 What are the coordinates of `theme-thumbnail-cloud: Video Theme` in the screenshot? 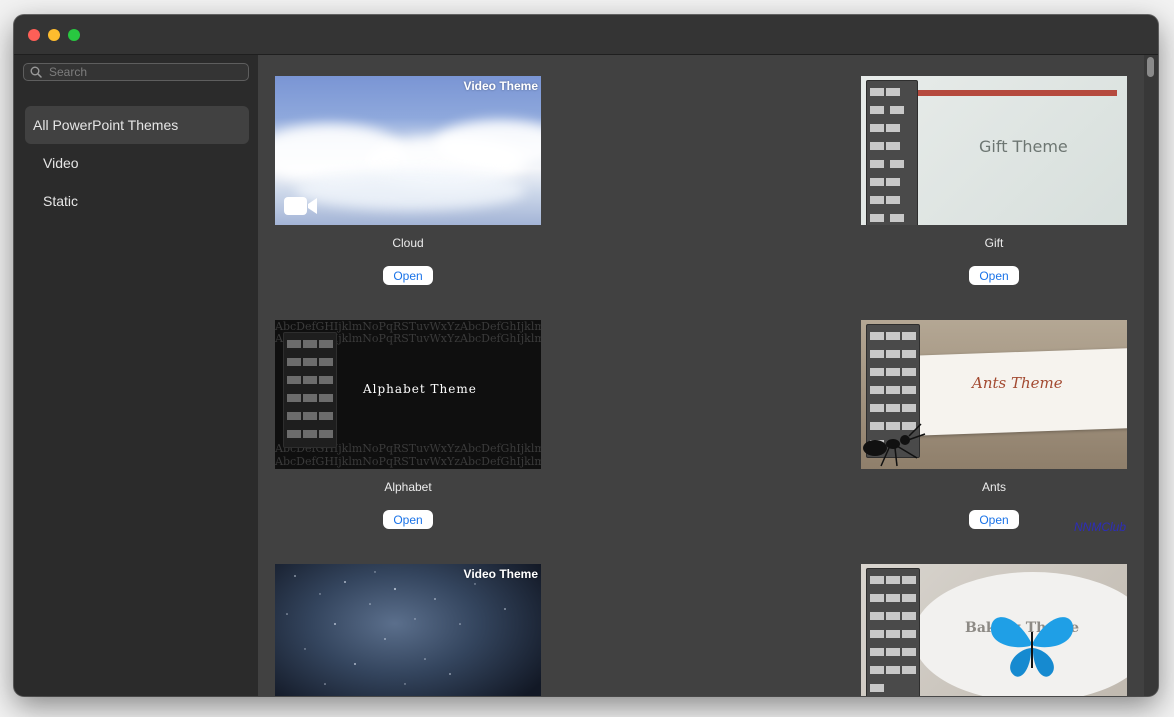 It's located at (408, 150).